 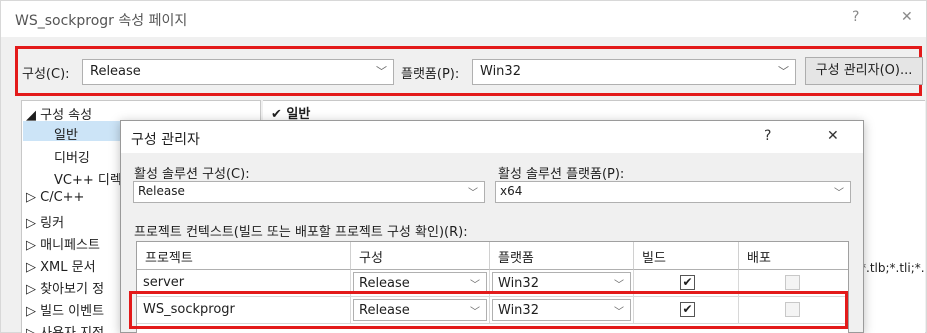 I want to click on project-contexts-label: 프로젝트 컨텍스트(빌드 또는 배포할 프로젝트 구성 확인)(R):, so click(x=301, y=232).